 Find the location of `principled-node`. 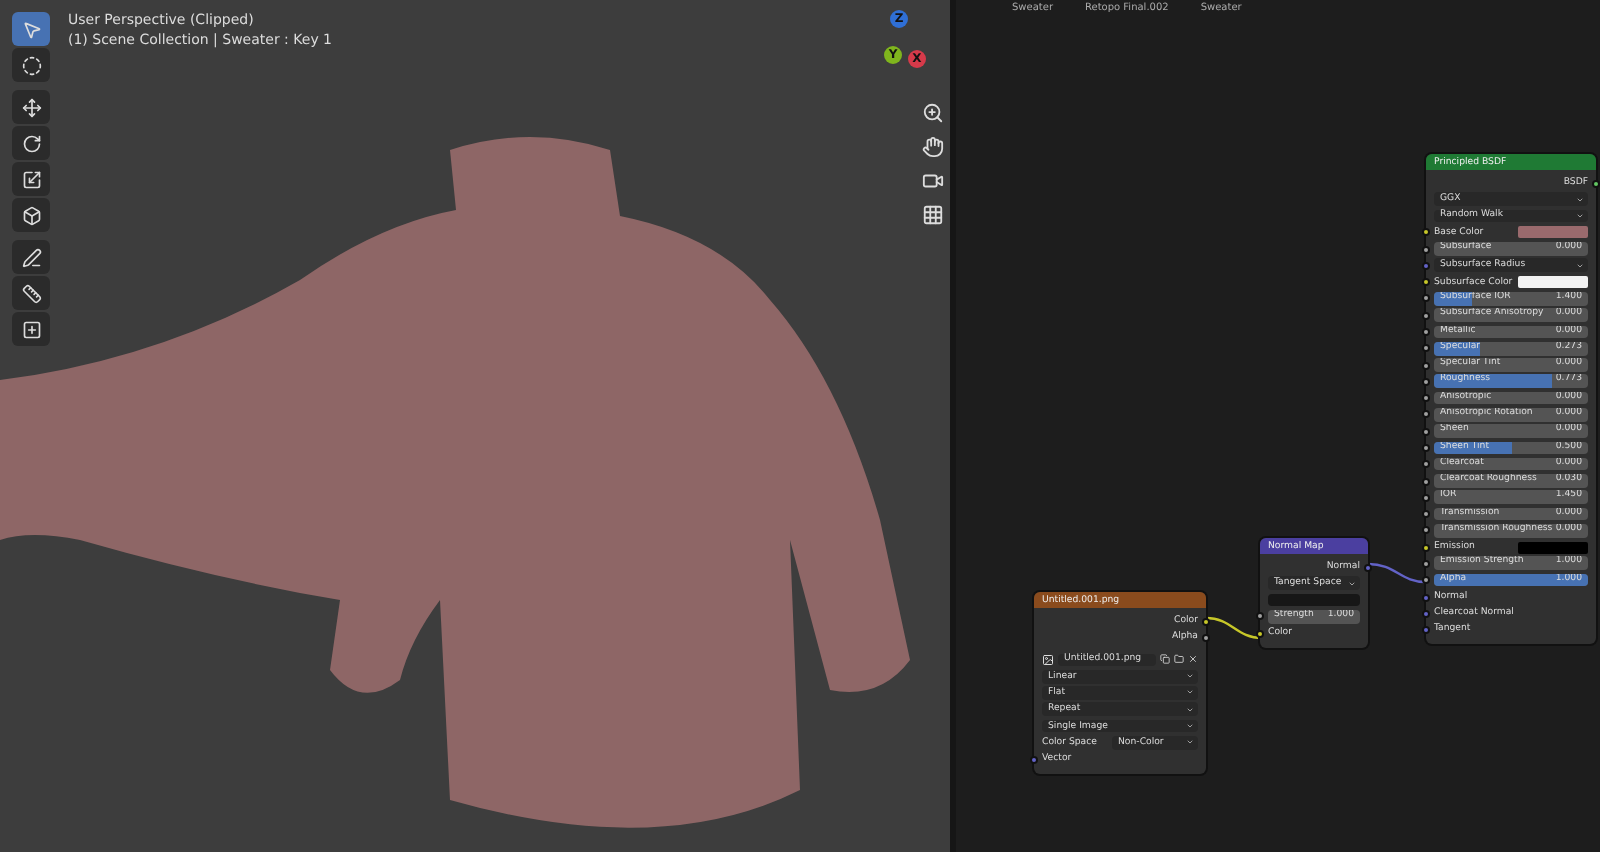

principled-node is located at coordinates (1511, 399).